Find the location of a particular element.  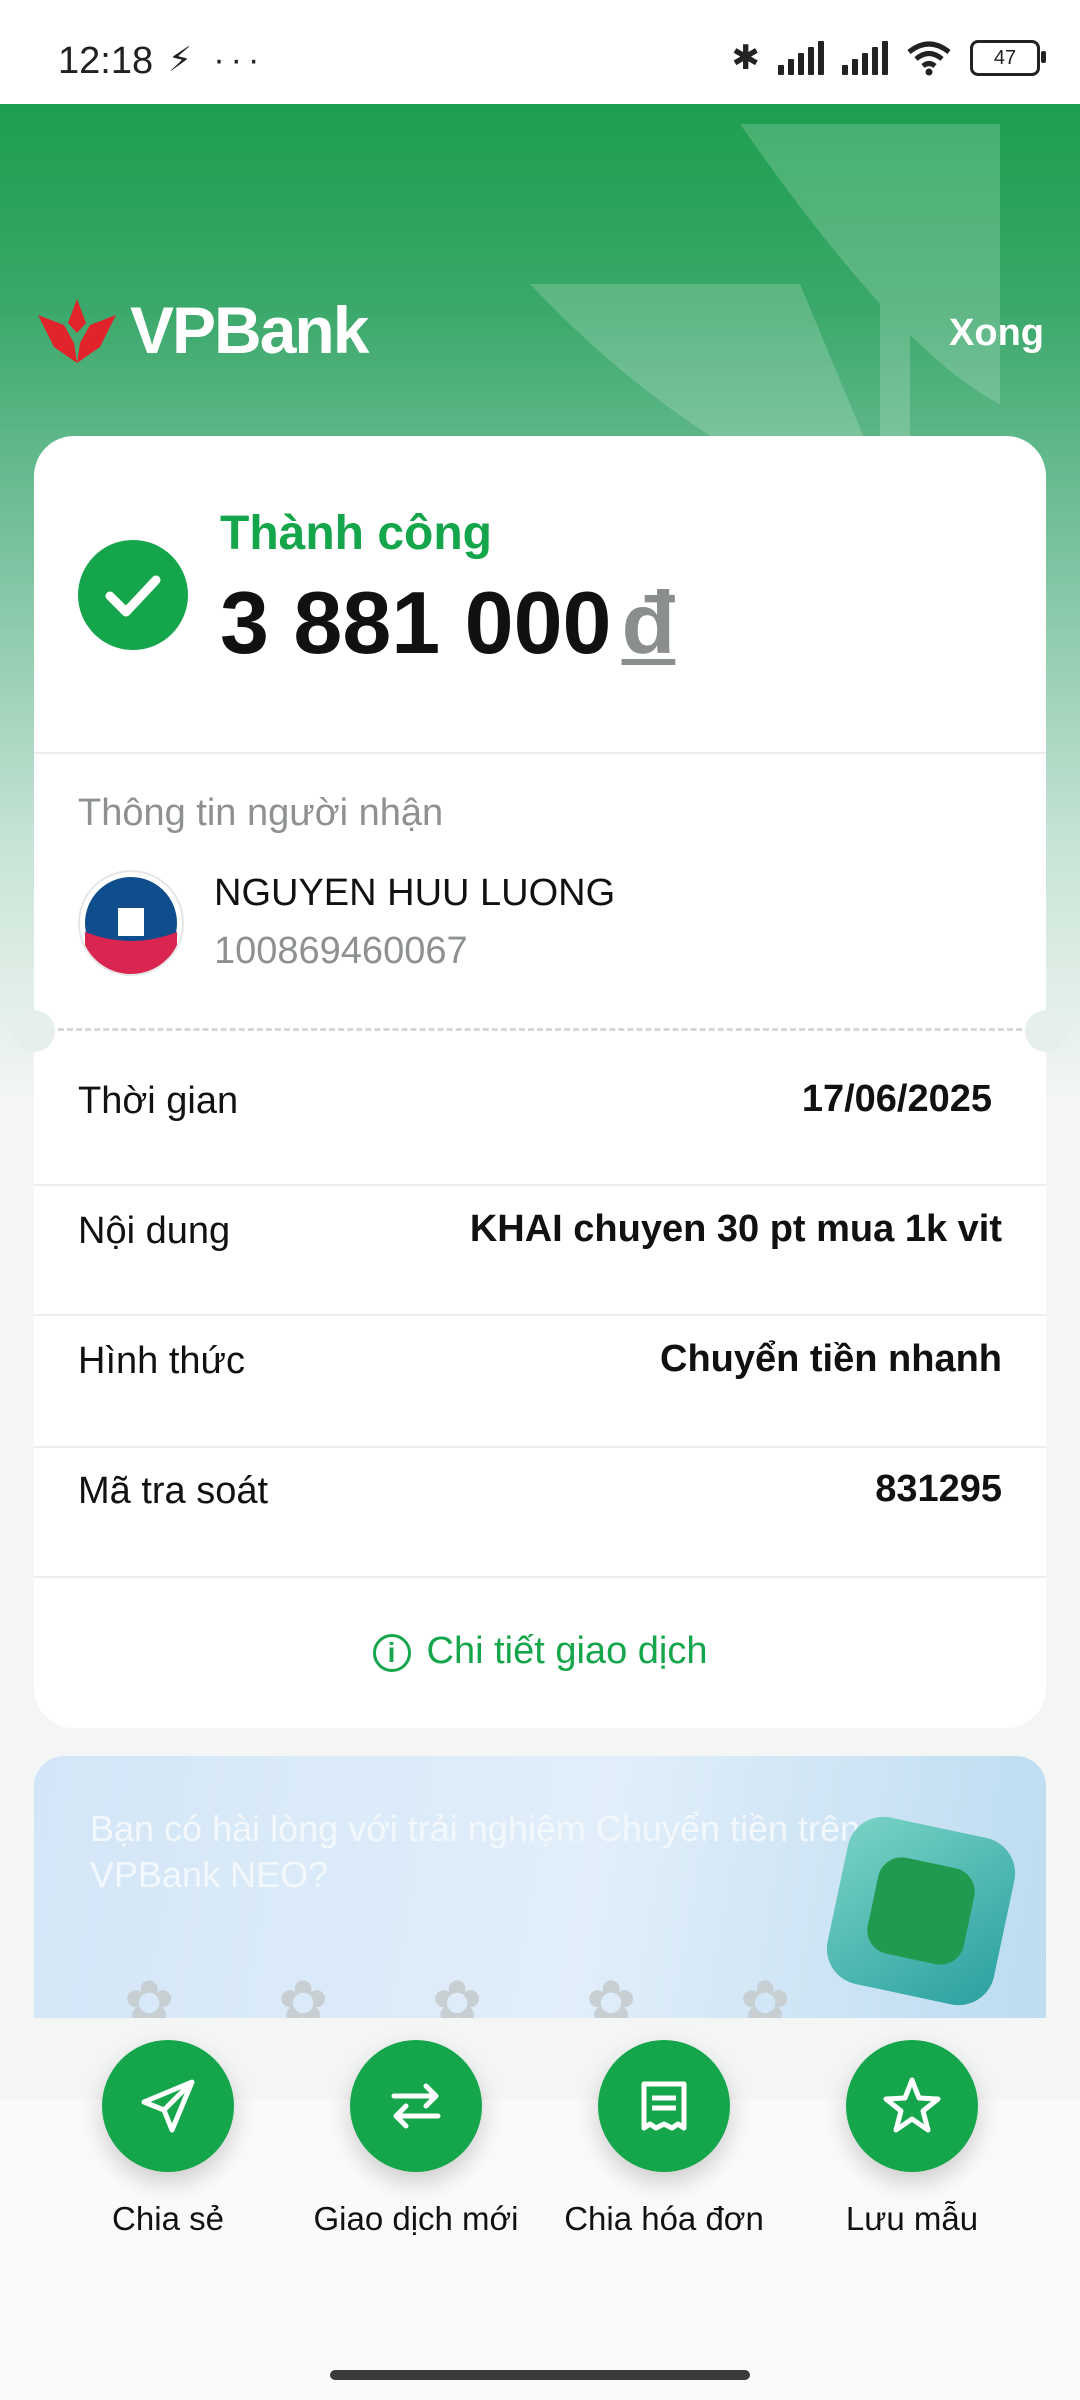

vpbank-neo-cube-icon is located at coordinates (921, 1911).